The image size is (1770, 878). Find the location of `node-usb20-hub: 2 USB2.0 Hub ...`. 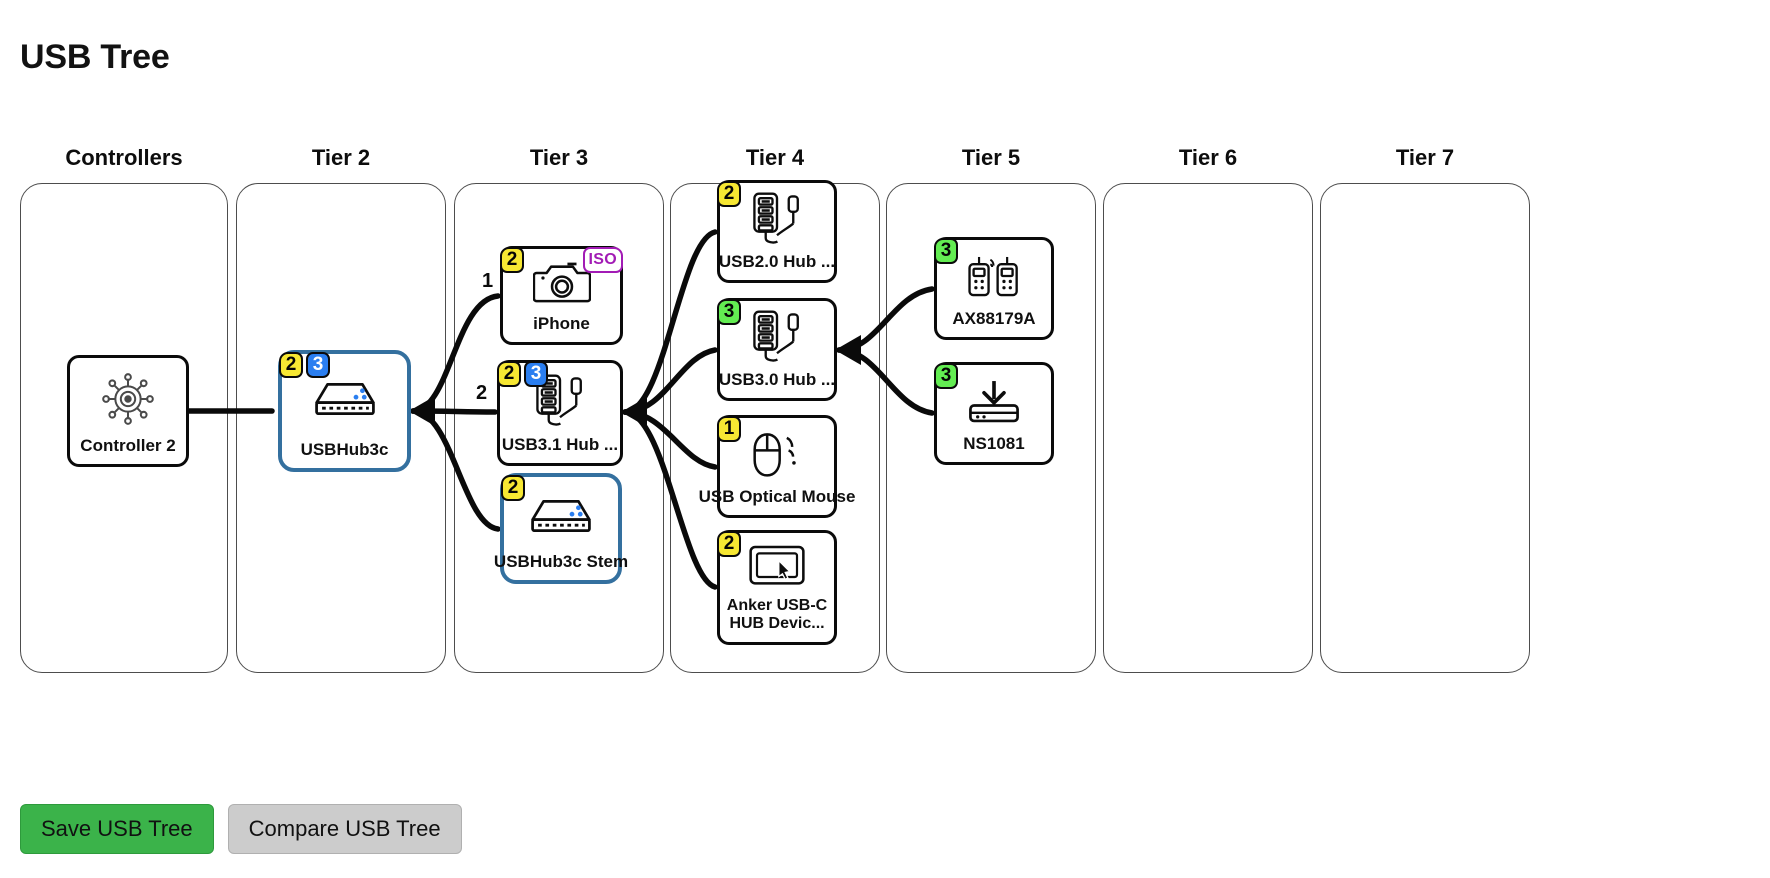

node-usb20-hub: 2 USB2.0 Hub ... is located at coordinates (777, 231).